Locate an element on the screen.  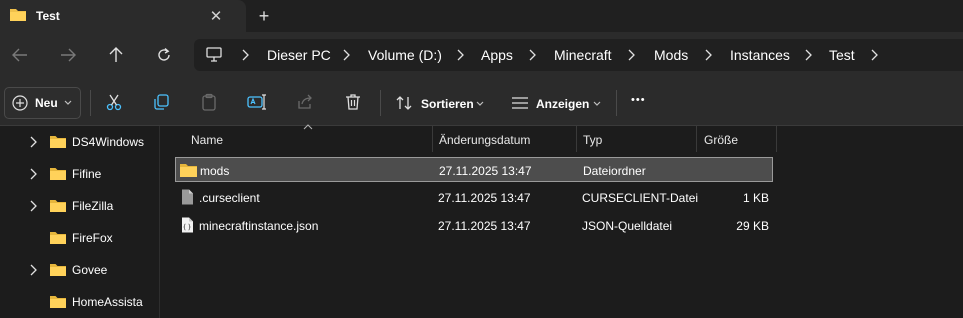
plus-circle-icon is located at coordinates (20, 103).